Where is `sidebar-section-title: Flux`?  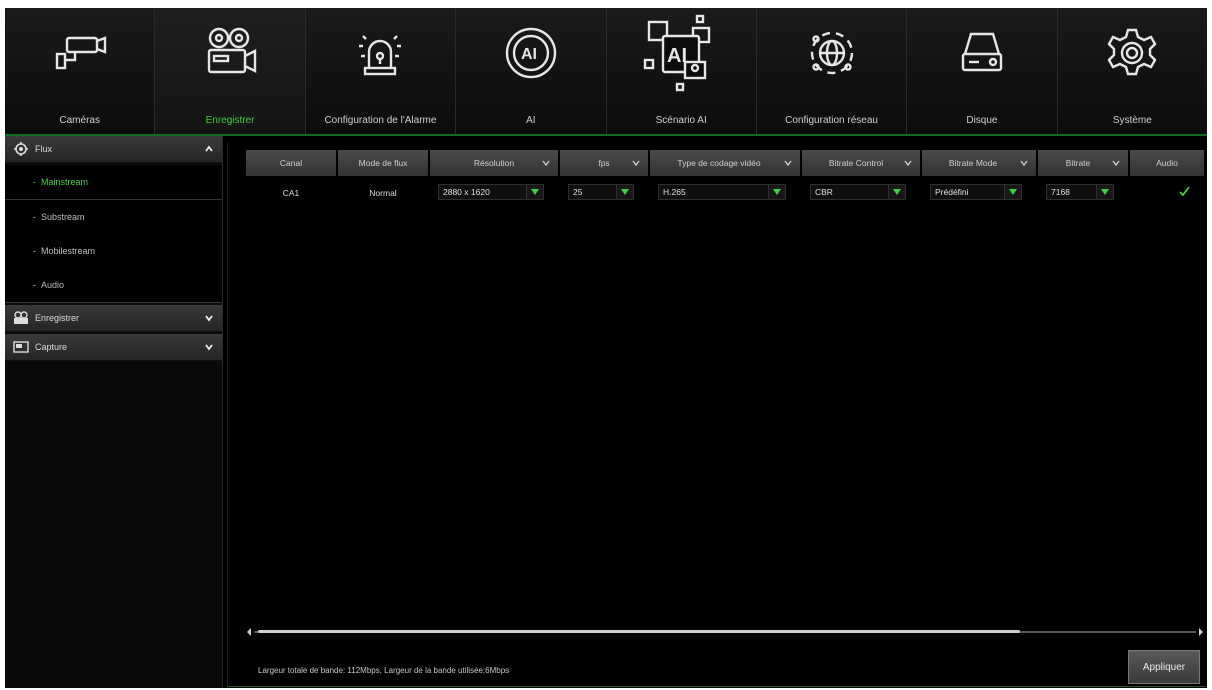 sidebar-section-title: Flux is located at coordinates (44, 149).